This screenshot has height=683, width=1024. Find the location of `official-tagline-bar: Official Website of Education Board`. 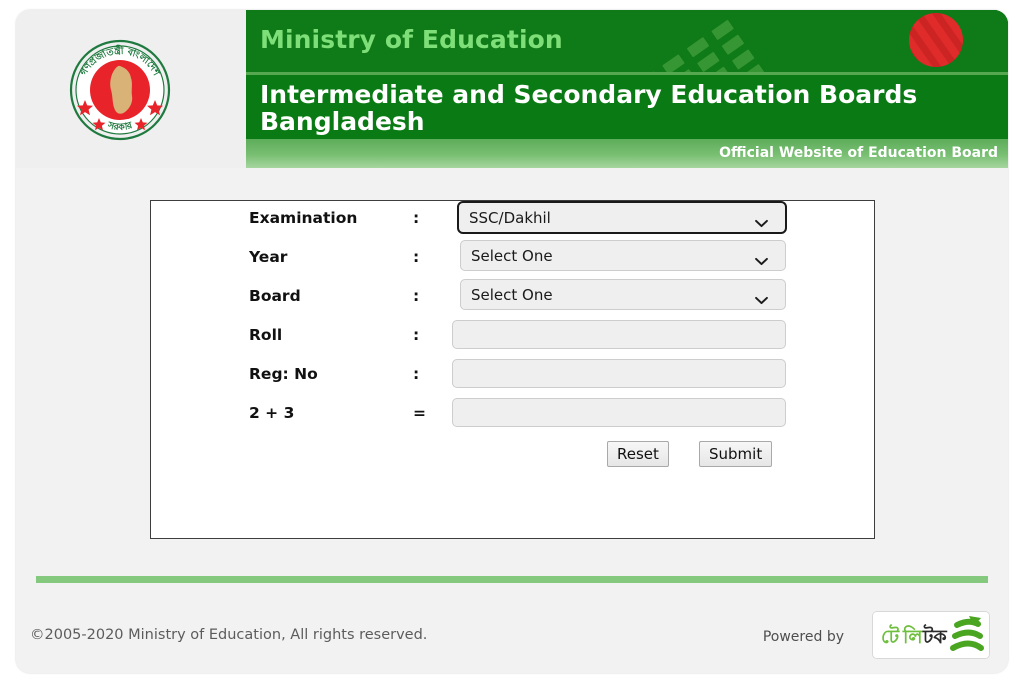

official-tagline-bar: Official Website of Education Board is located at coordinates (627, 153).